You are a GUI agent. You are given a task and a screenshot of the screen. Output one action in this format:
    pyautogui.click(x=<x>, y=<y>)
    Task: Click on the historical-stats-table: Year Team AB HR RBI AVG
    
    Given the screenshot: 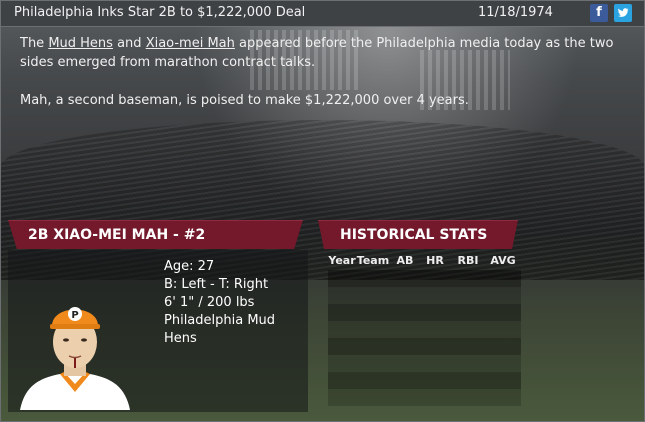 What is the action you would take?
    pyautogui.click(x=424, y=329)
    